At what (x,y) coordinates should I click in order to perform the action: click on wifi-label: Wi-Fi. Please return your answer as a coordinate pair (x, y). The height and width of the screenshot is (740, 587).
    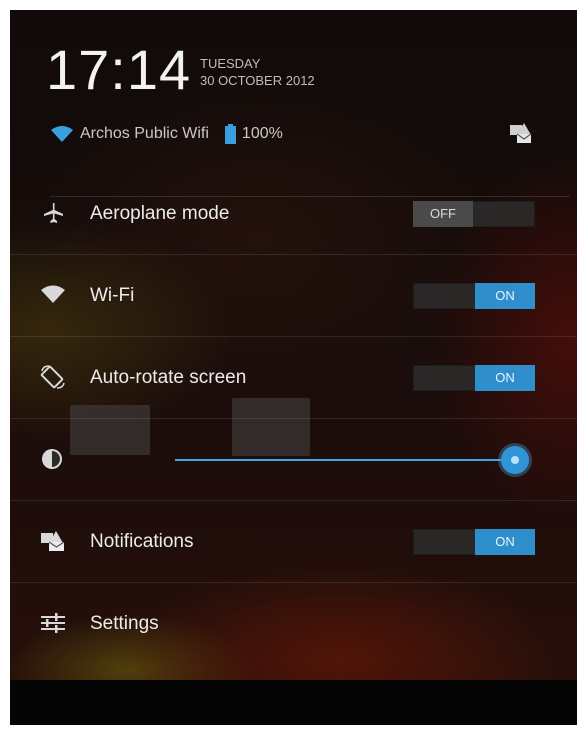
    Looking at the image, I should click on (112, 295).